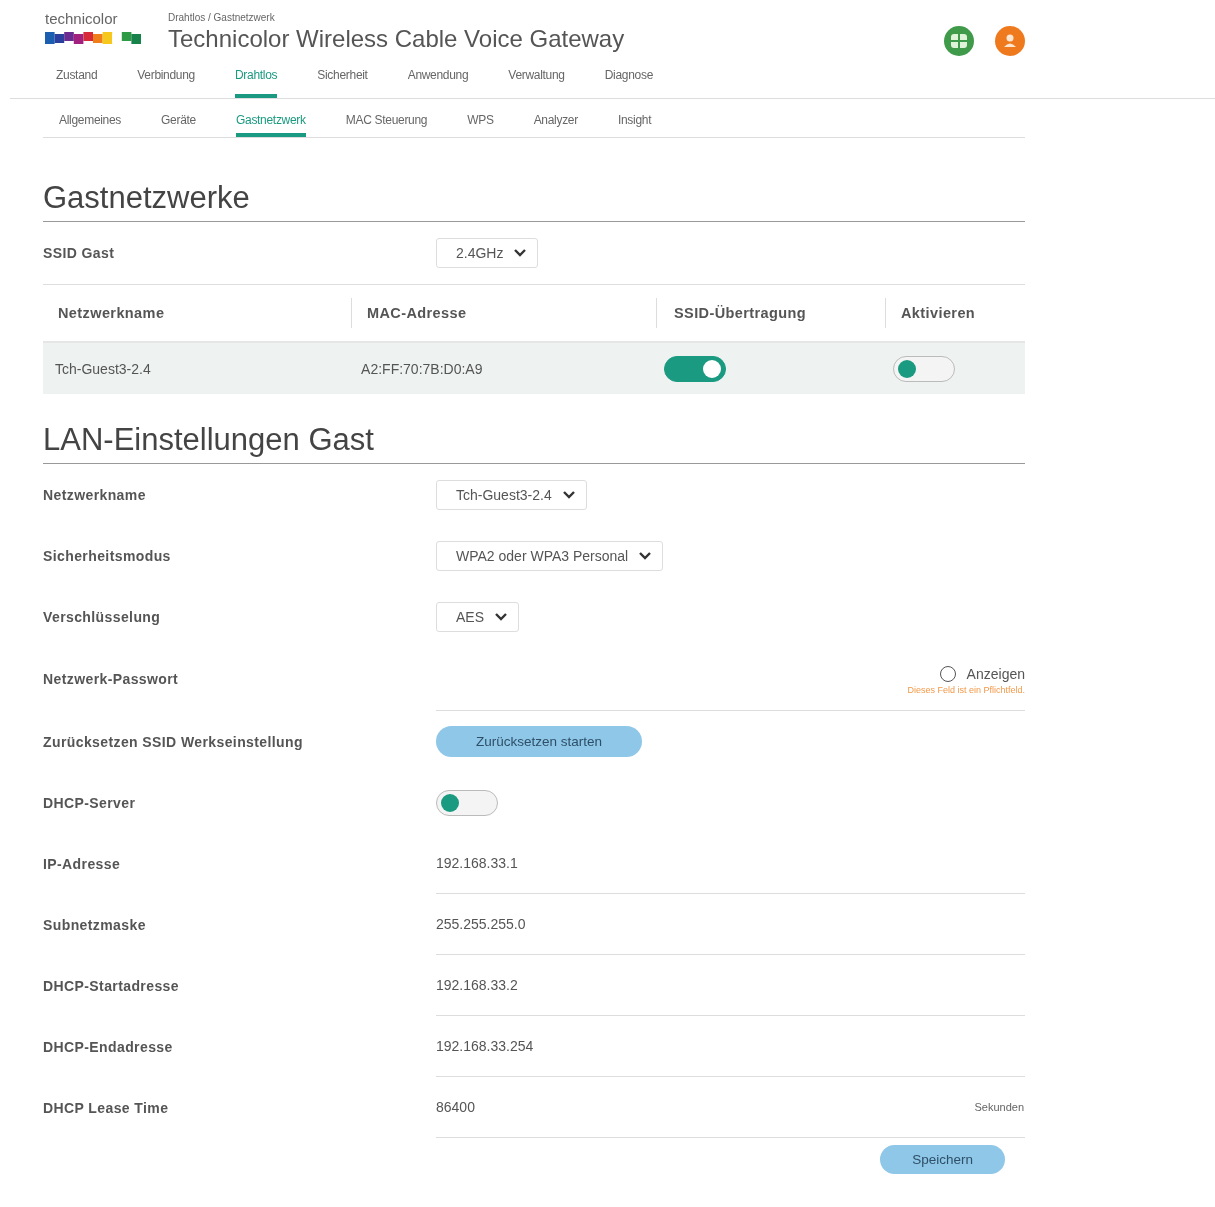 The width and height of the screenshot is (1215, 1207). What do you see at coordinates (111, 985) in the screenshot?
I see `field-label: DHCP-Startadresse` at bounding box center [111, 985].